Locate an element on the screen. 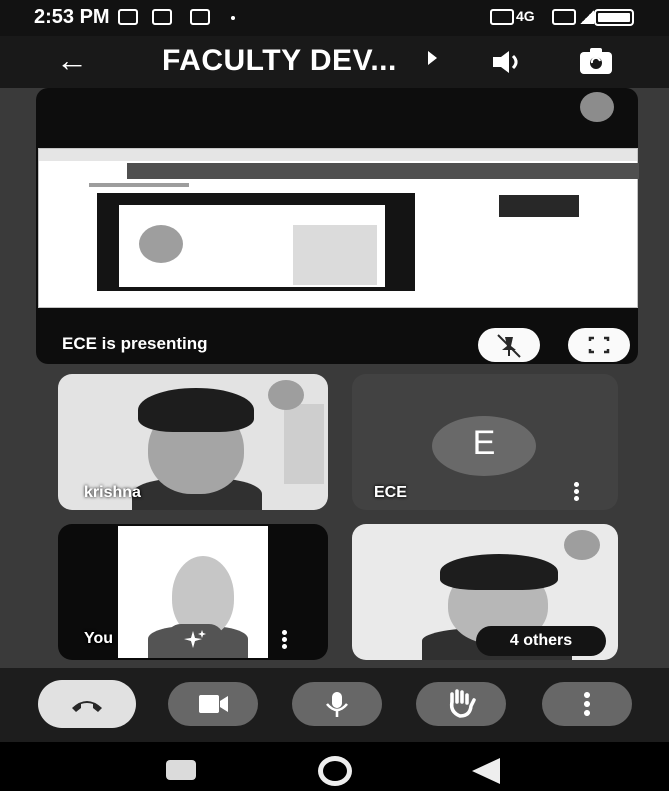 The width and height of the screenshot is (669, 791). recents-icon is located at coordinates (181, 770).